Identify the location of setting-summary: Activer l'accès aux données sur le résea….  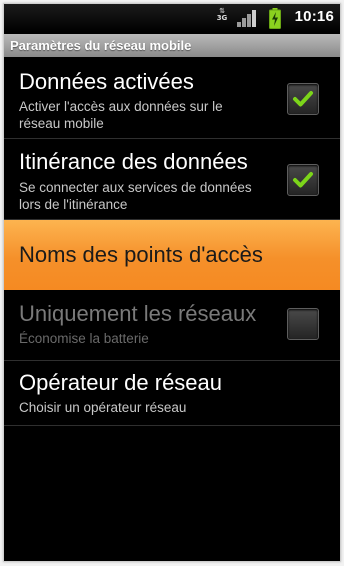
(121, 115).